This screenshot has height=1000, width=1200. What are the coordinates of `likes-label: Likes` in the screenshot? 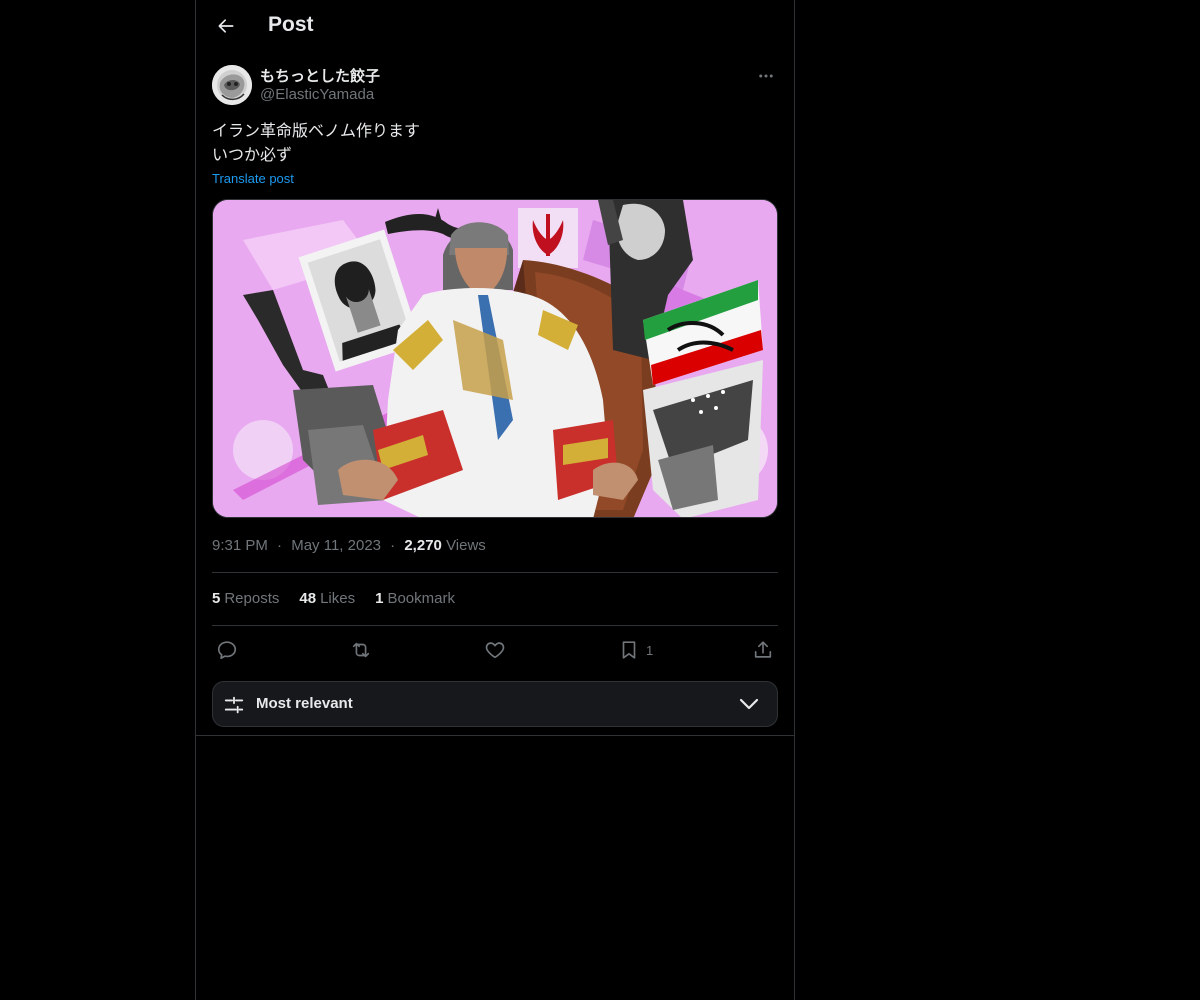 It's located at (338, 598).